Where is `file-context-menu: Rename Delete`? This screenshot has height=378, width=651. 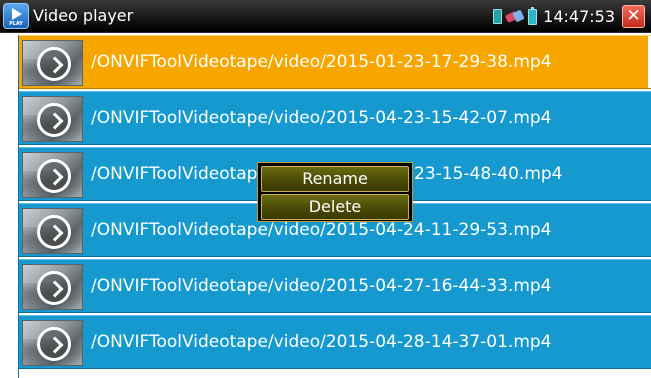 file-context-menu: Rename Delete is located at coordinates (335, 192).